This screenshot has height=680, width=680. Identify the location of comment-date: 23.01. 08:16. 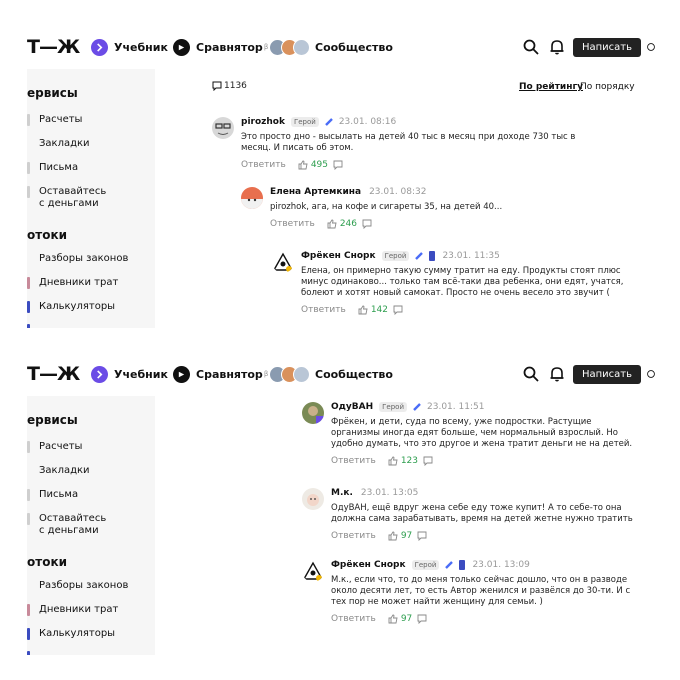
(367, 122).